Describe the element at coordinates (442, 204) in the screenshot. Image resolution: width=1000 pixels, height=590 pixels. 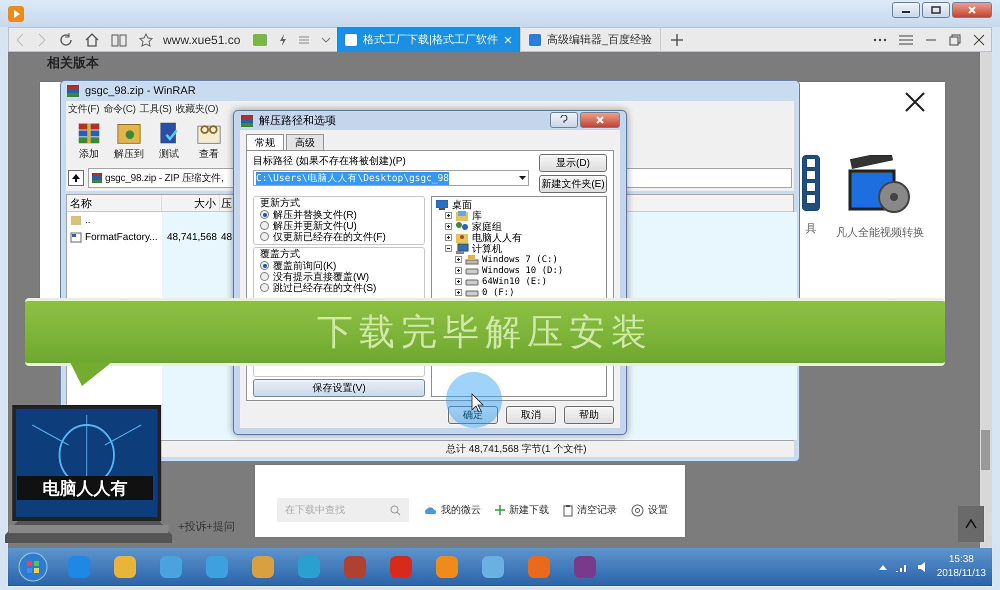
I see `desktop-icon` at that location.